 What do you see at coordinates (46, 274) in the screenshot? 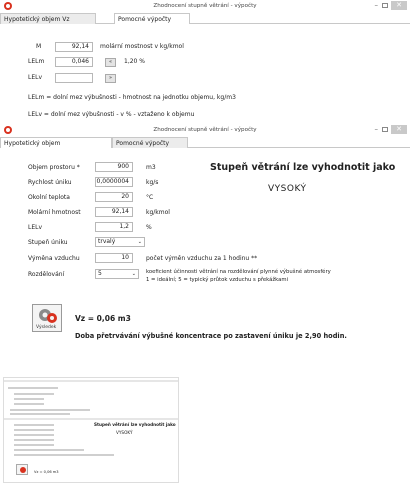
I see `rozdelovani-label: Rozdělování` at bounding box center [46, 274].